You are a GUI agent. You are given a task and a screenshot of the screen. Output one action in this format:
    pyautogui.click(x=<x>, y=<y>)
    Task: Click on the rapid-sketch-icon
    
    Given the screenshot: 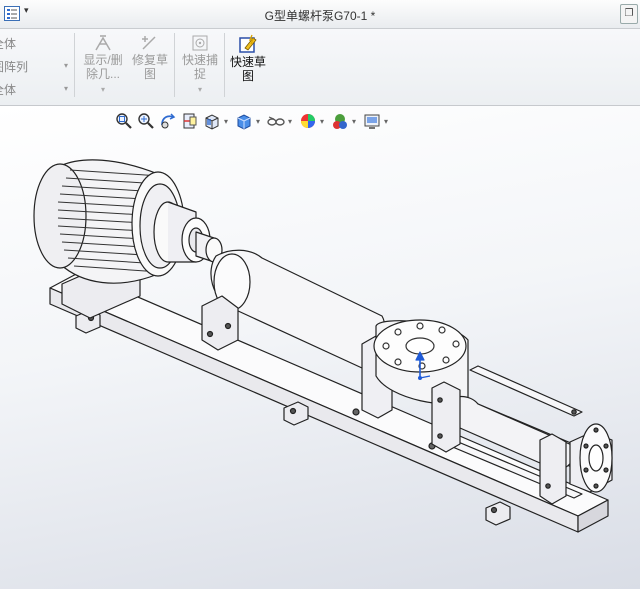 What is the action you would take?
    pyautogui.click(x=248, y=43)
    